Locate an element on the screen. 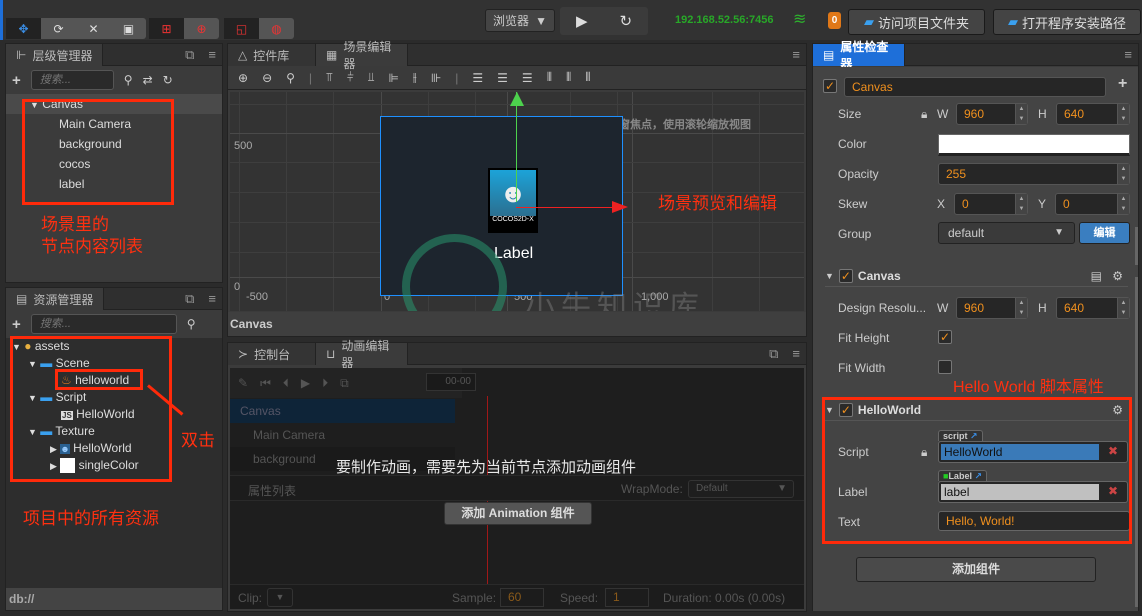  color-picker is located at coordinates (1034, 145).